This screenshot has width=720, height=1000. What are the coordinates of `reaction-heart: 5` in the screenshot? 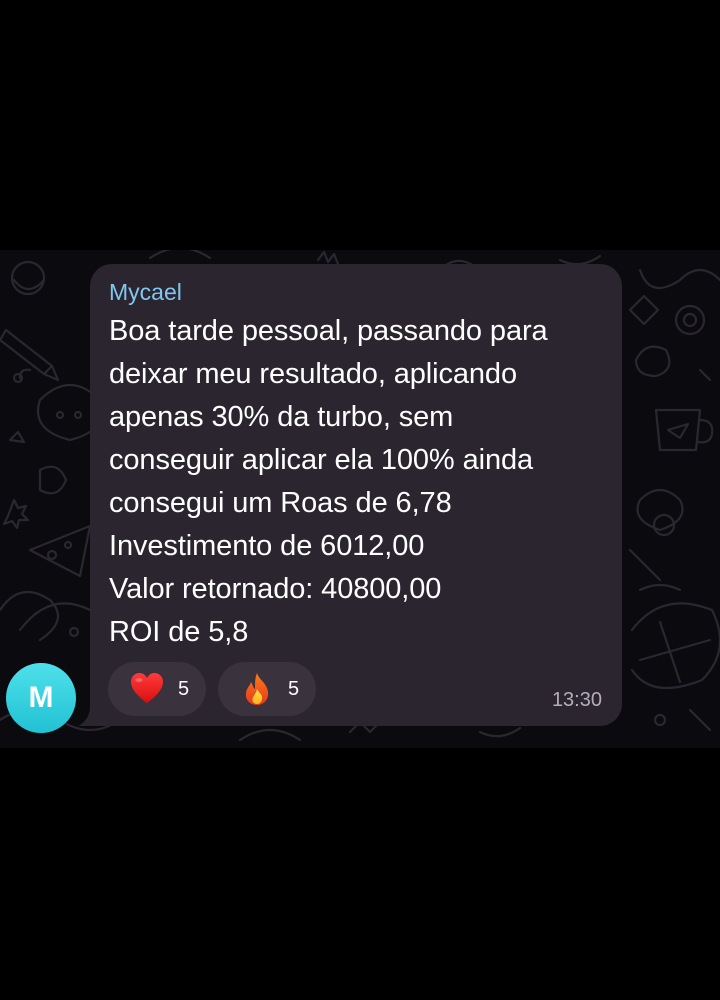 It's located at (157, 689).